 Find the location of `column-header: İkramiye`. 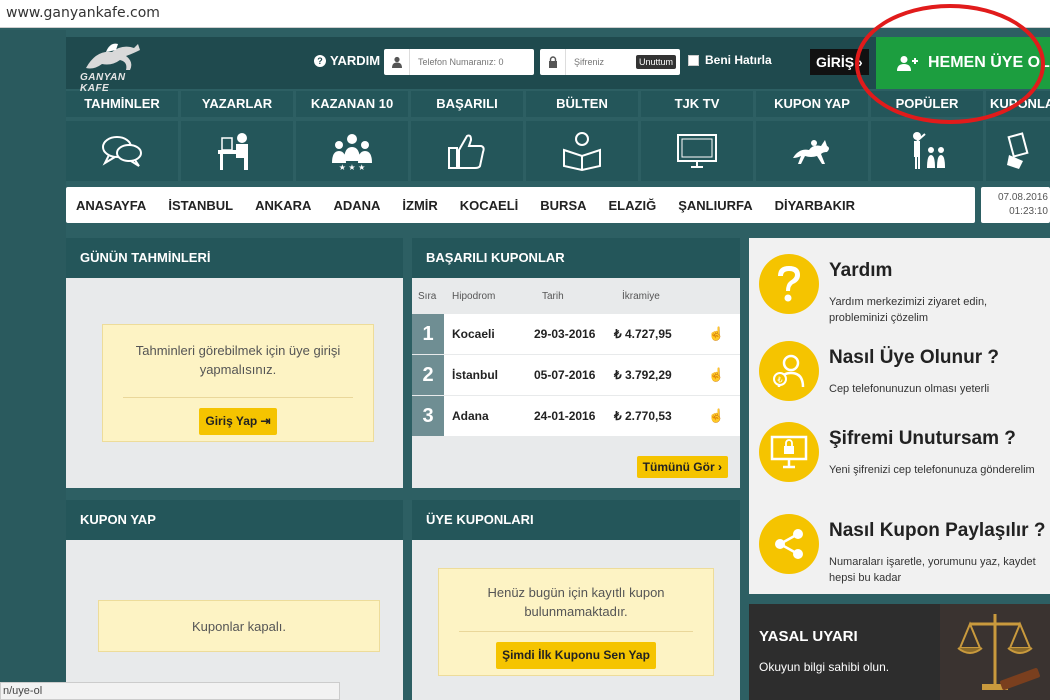

column-header: İkramiye is located at coordinates (641, 296).